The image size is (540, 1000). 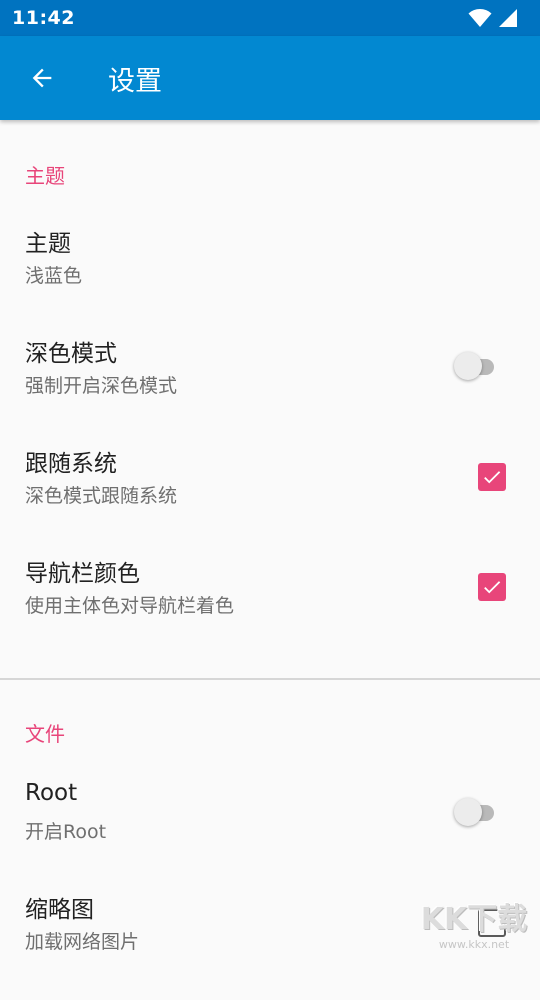 What do you see at coordinates (82, 571) in the screenshot?
I see `pref-title: 导航栏颜色` at bounding box center [82, 571].